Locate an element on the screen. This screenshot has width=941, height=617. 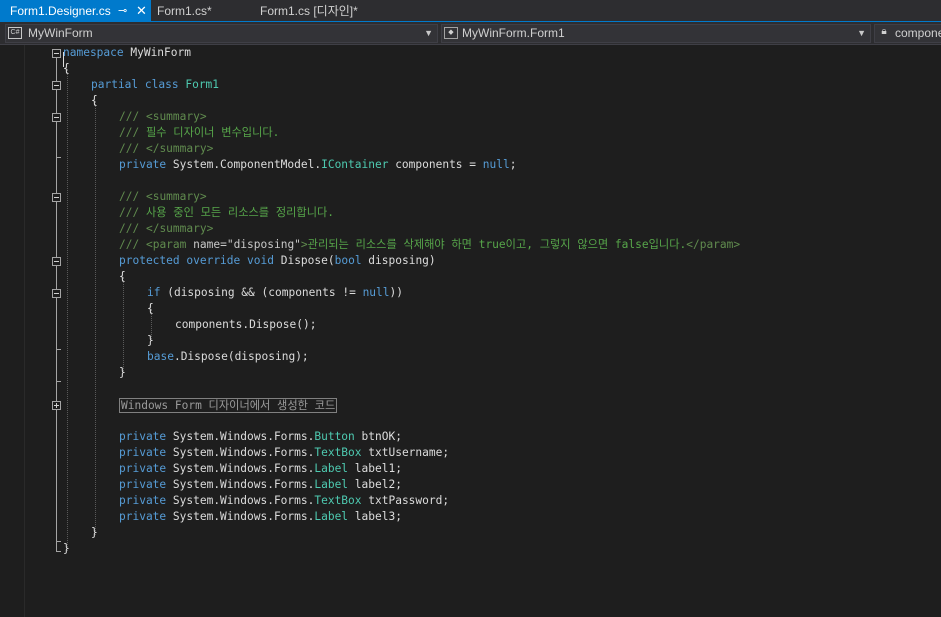
pin-icon: ⊸ is located at coordinates (122, 11).